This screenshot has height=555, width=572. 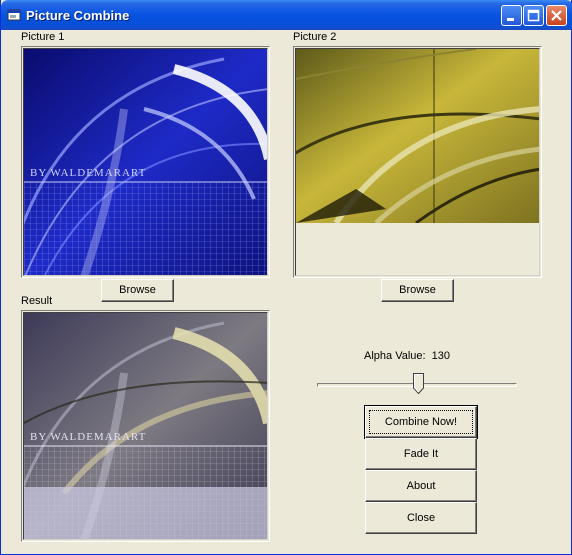 What do you see at coordinates (417, 290) in the screenshot?
I see `browse-picture2-button: Browse` at bounding box center [417, 290].